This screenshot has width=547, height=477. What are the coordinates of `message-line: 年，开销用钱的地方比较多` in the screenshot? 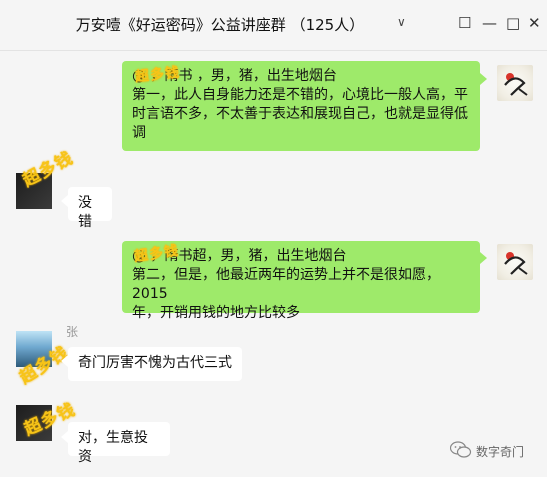 It's located at (216, 313).